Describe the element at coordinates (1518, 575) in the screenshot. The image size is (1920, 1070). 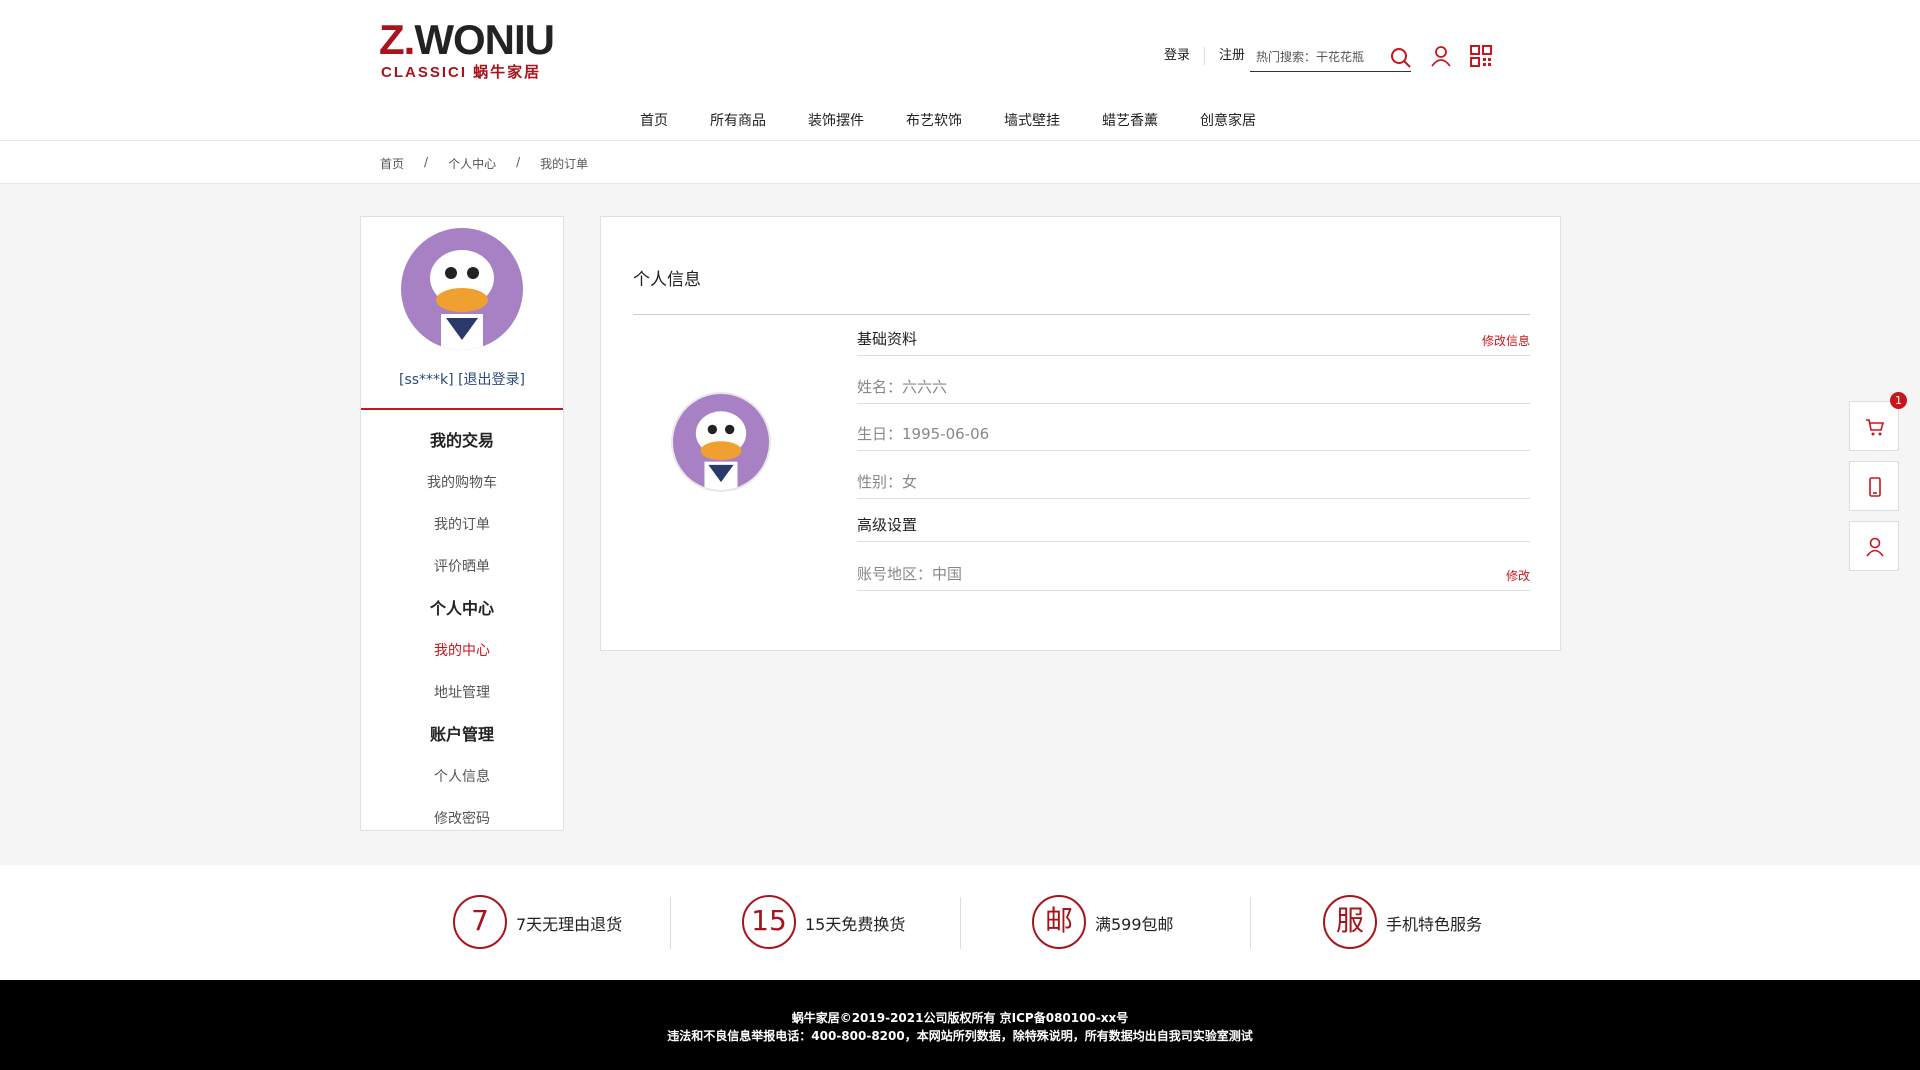
I see `edit-region-link: 修改` at that location.